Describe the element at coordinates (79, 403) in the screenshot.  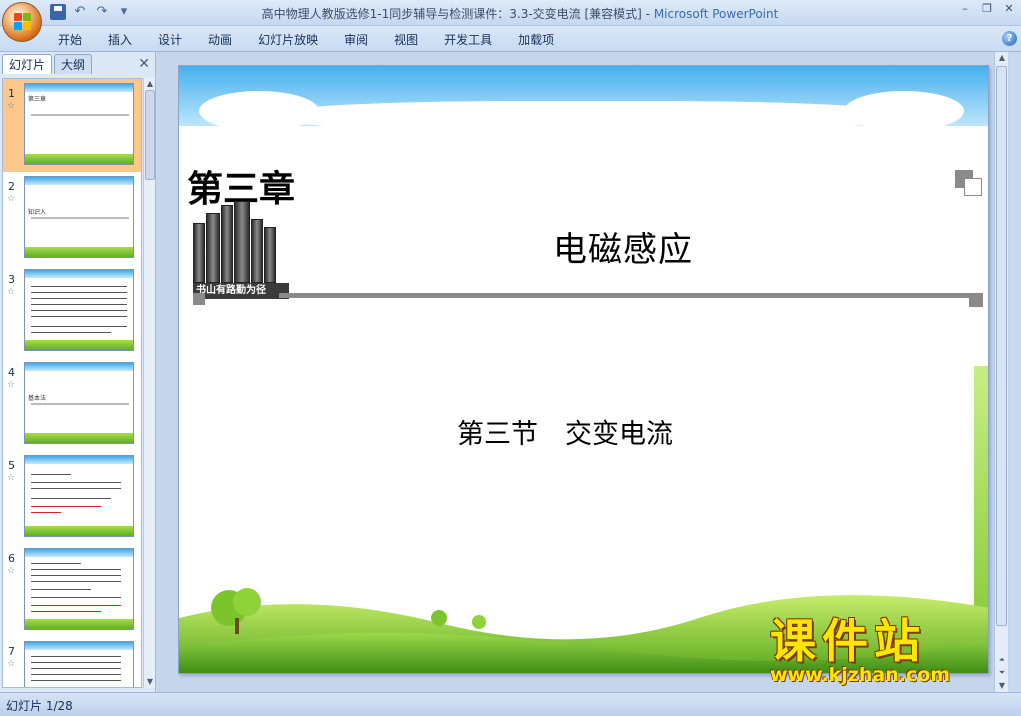
I see `slide-thumbnail: 基本法` at that location.